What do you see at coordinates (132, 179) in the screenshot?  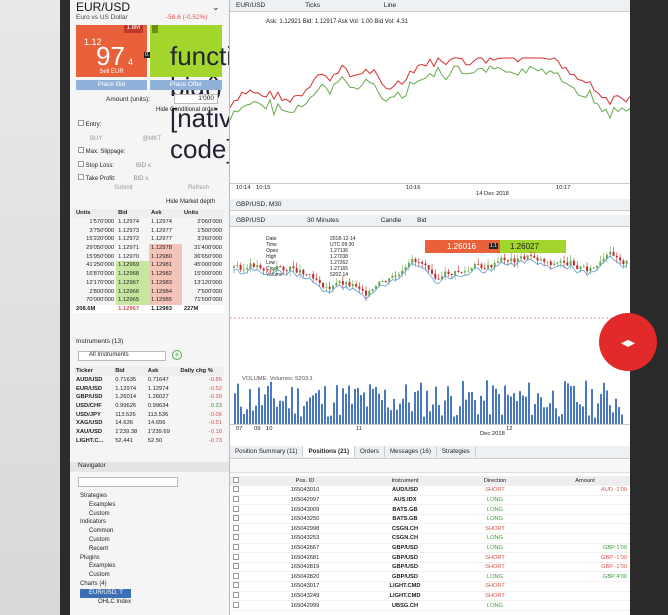 I see `take-profit-condition: BID ≥` at bounding box center [132, 179].